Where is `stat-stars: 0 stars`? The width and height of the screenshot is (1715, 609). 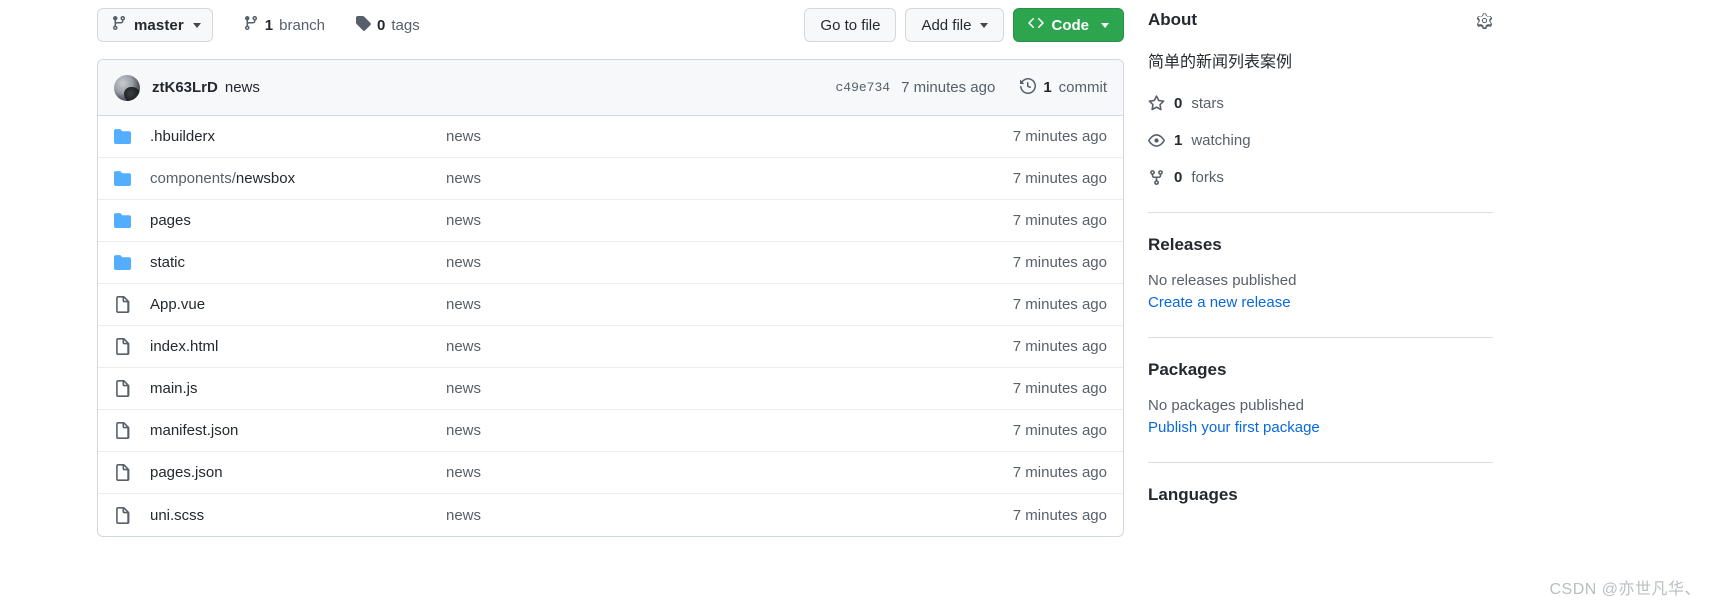 stat-stars: 0 stars is located at coordinates (1320, 103).